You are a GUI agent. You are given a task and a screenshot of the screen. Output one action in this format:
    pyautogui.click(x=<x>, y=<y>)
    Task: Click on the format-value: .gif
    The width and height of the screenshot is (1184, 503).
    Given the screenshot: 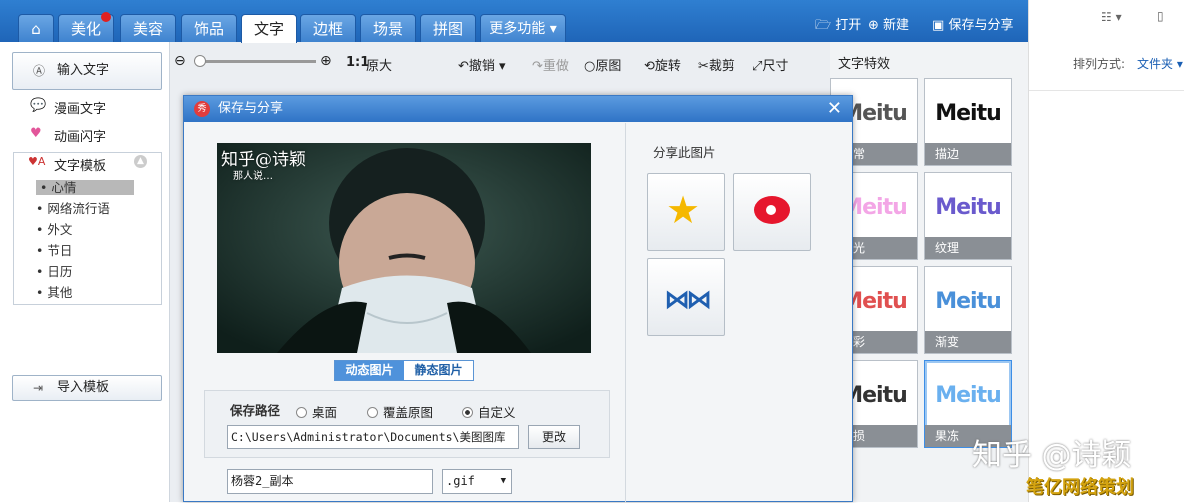 What is the action you would take?
    pyautogui.click(x=460, y=481)
    